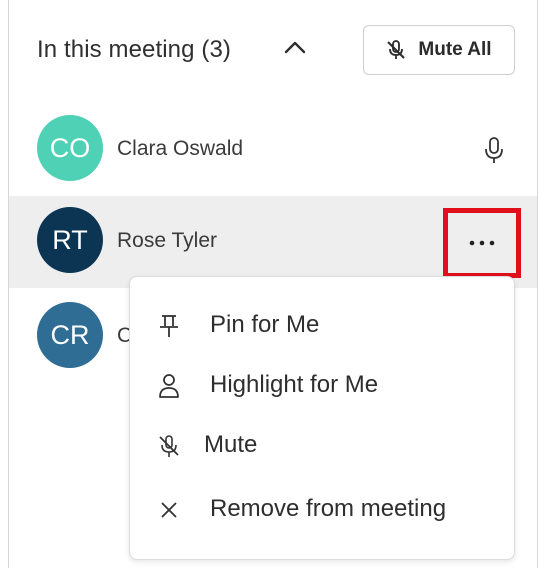 This screenshot has height=568, width=541. Describe the element at coordinates (70, 148) in the screenshot. I see `avatar: CO` at that location.